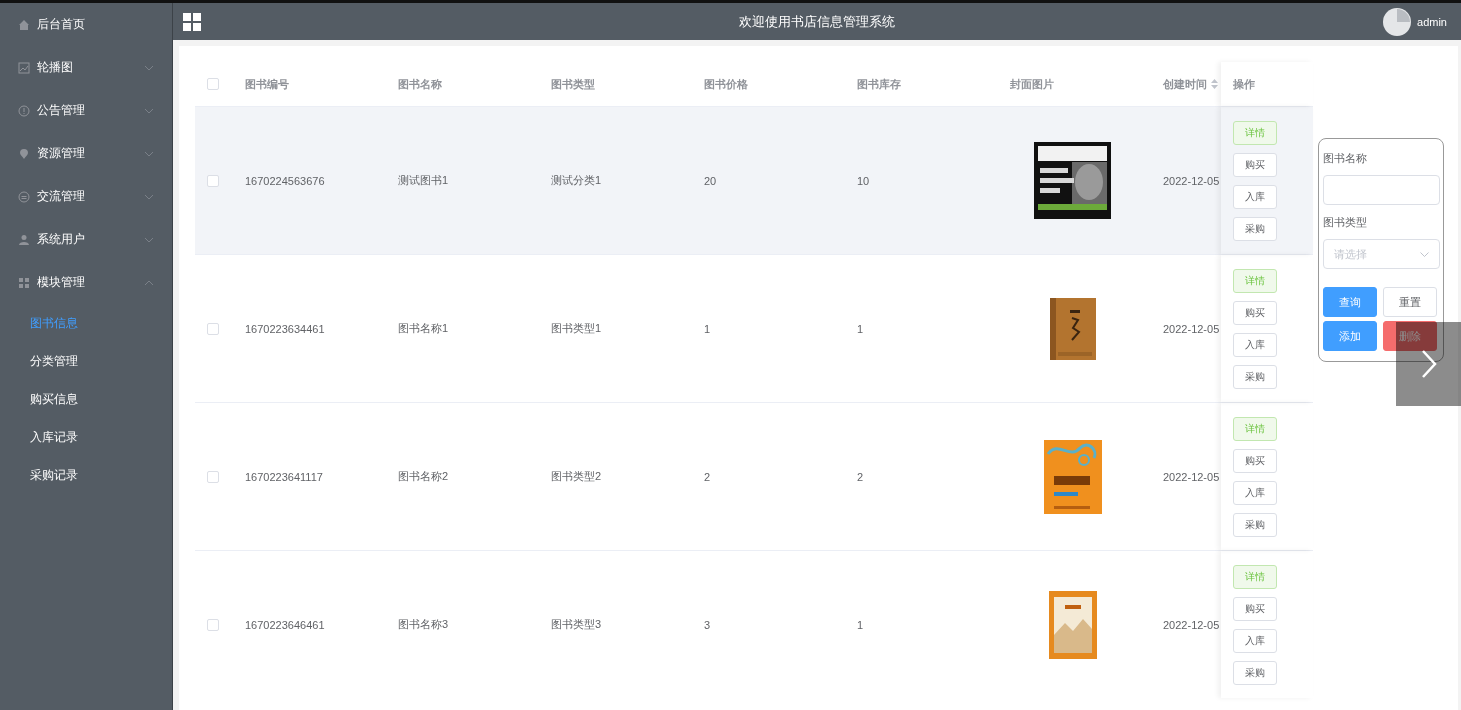 Image resolution: width=1461 pixels, height=710 pixels. I want to click on user-name: admin, so click(1432, 21).